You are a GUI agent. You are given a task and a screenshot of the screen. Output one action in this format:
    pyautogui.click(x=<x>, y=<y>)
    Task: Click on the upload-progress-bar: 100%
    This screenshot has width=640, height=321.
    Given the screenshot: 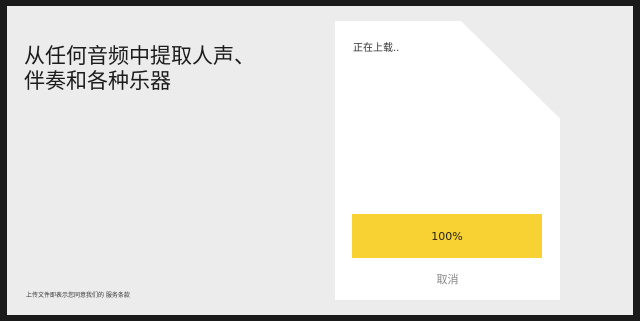 What is the action you would take?
    pyautogui.click(x=447, y=236)
    